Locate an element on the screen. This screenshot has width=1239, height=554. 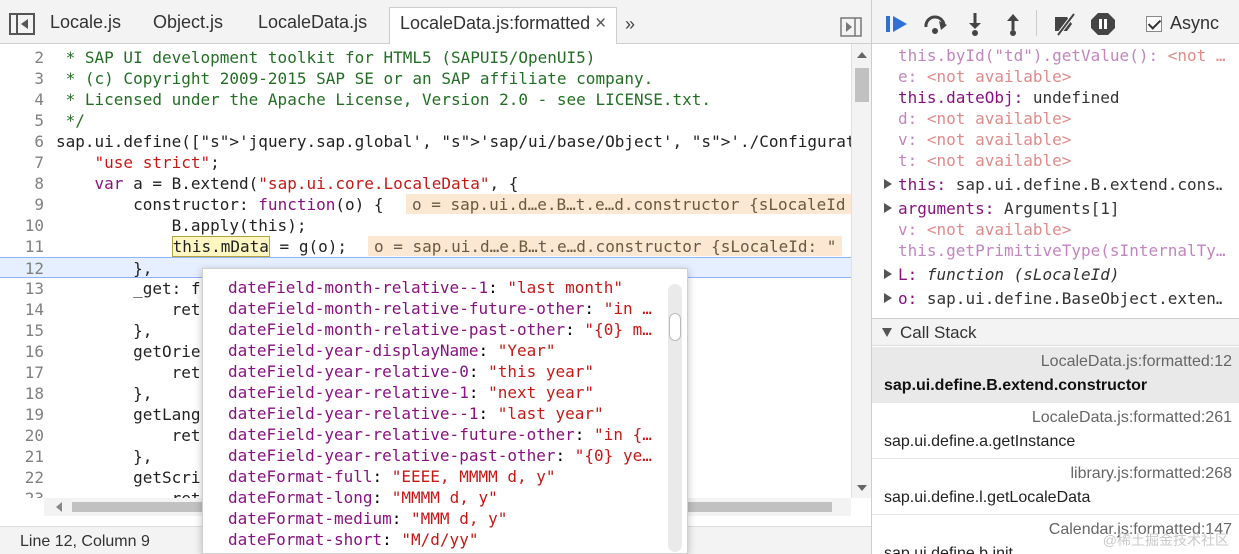
line-number: 20 is located at coordinates (22, 435).